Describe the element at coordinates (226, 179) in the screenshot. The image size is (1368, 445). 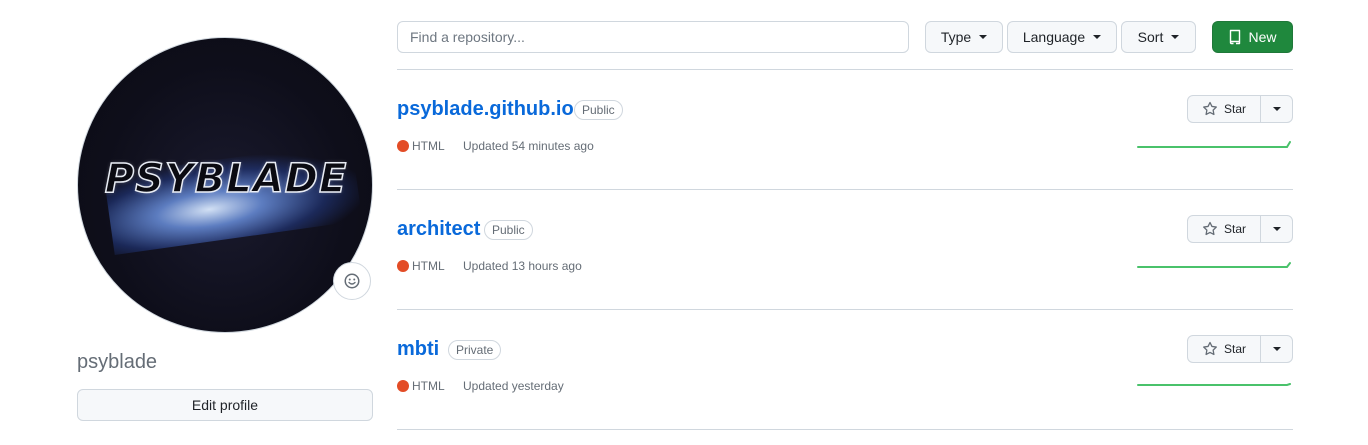
I see `avatar-logo-text: PSYBLADE` at that location.